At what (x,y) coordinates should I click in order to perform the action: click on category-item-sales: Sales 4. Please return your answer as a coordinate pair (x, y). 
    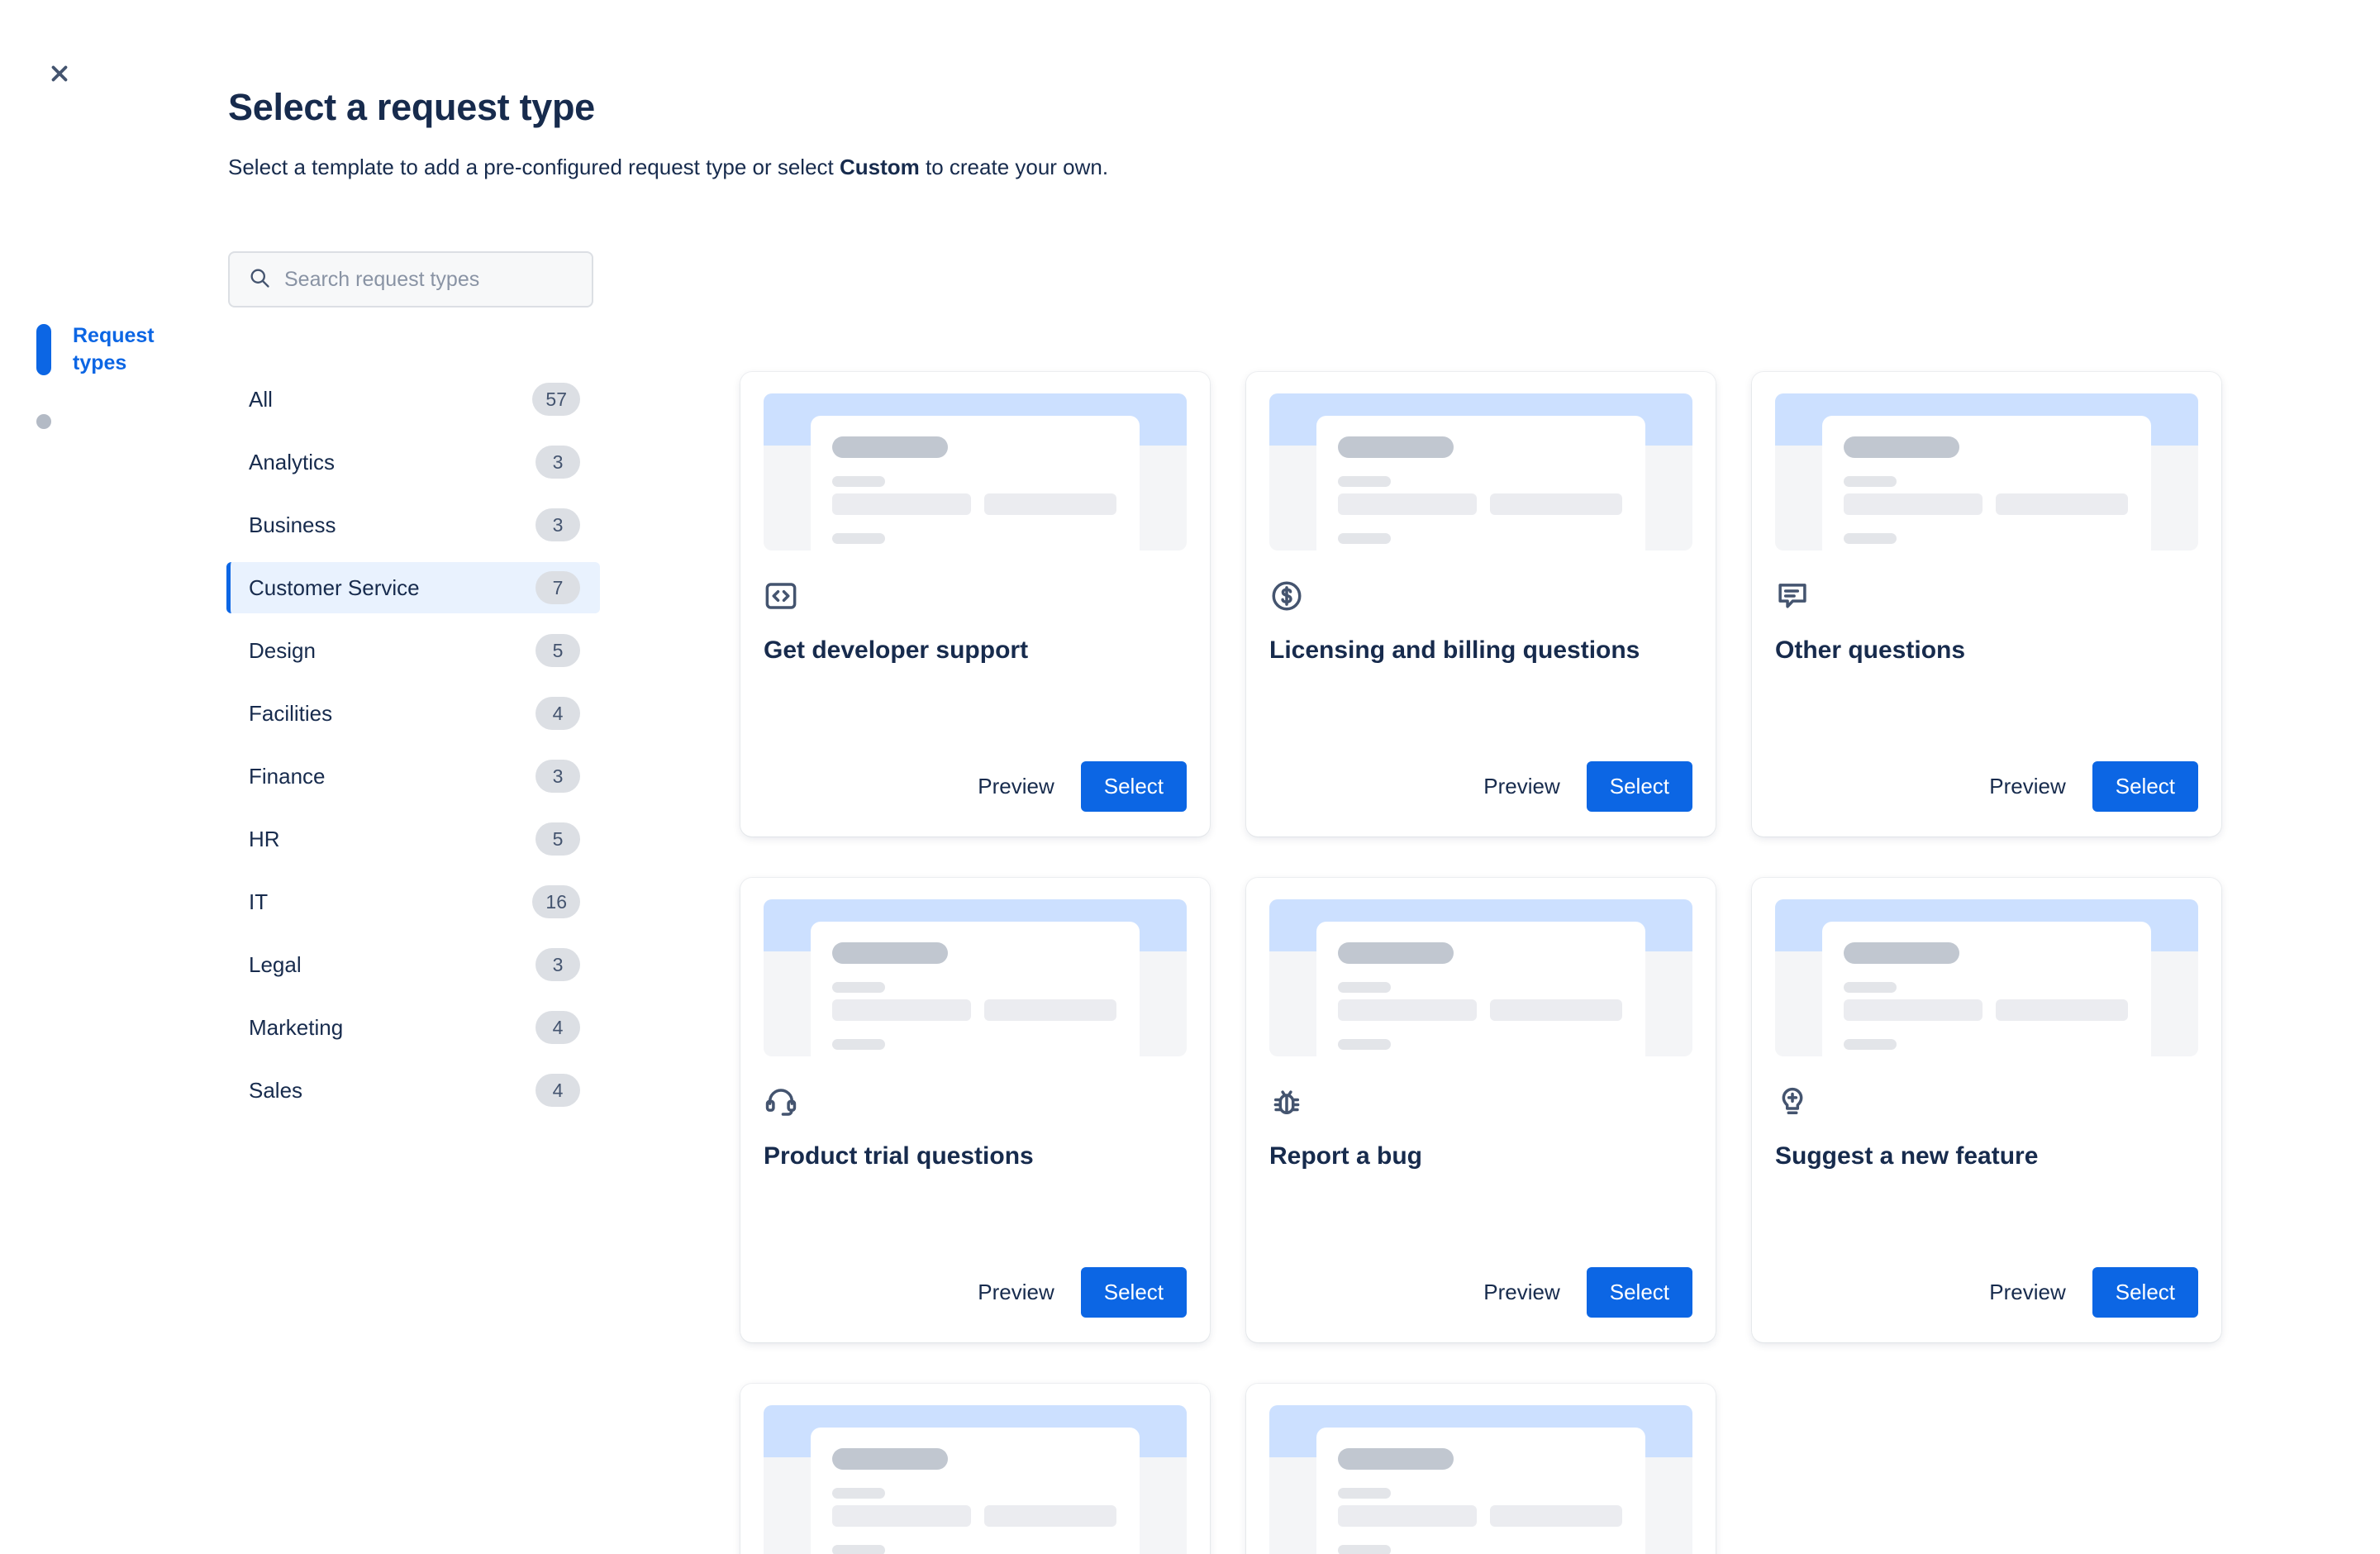
    Looking at the image, I should click on (413, 1090).